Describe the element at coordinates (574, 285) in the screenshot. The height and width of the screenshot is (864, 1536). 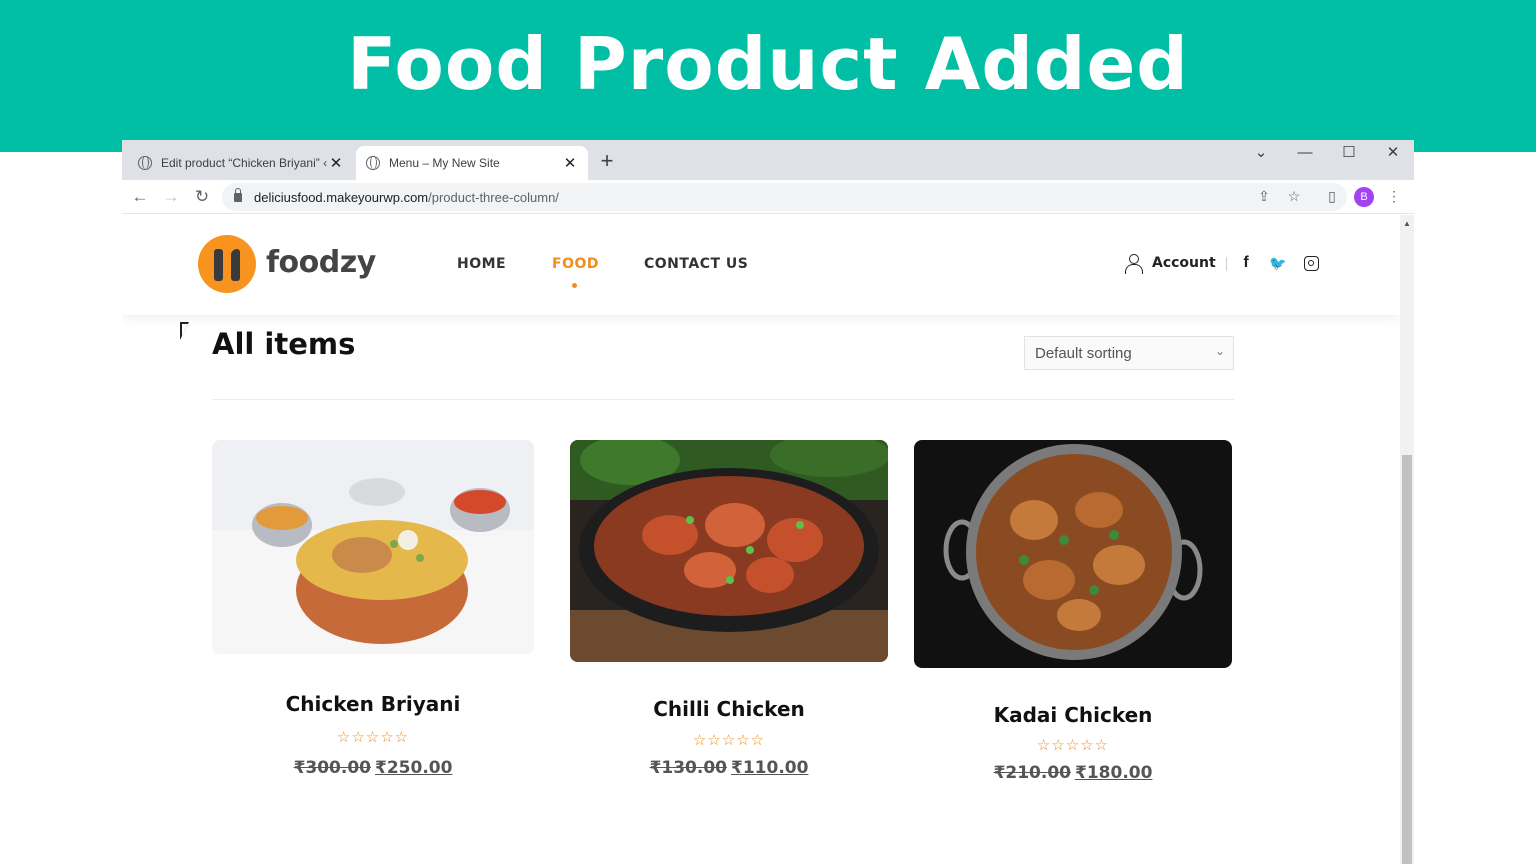
I see `active-indicator` at that location.